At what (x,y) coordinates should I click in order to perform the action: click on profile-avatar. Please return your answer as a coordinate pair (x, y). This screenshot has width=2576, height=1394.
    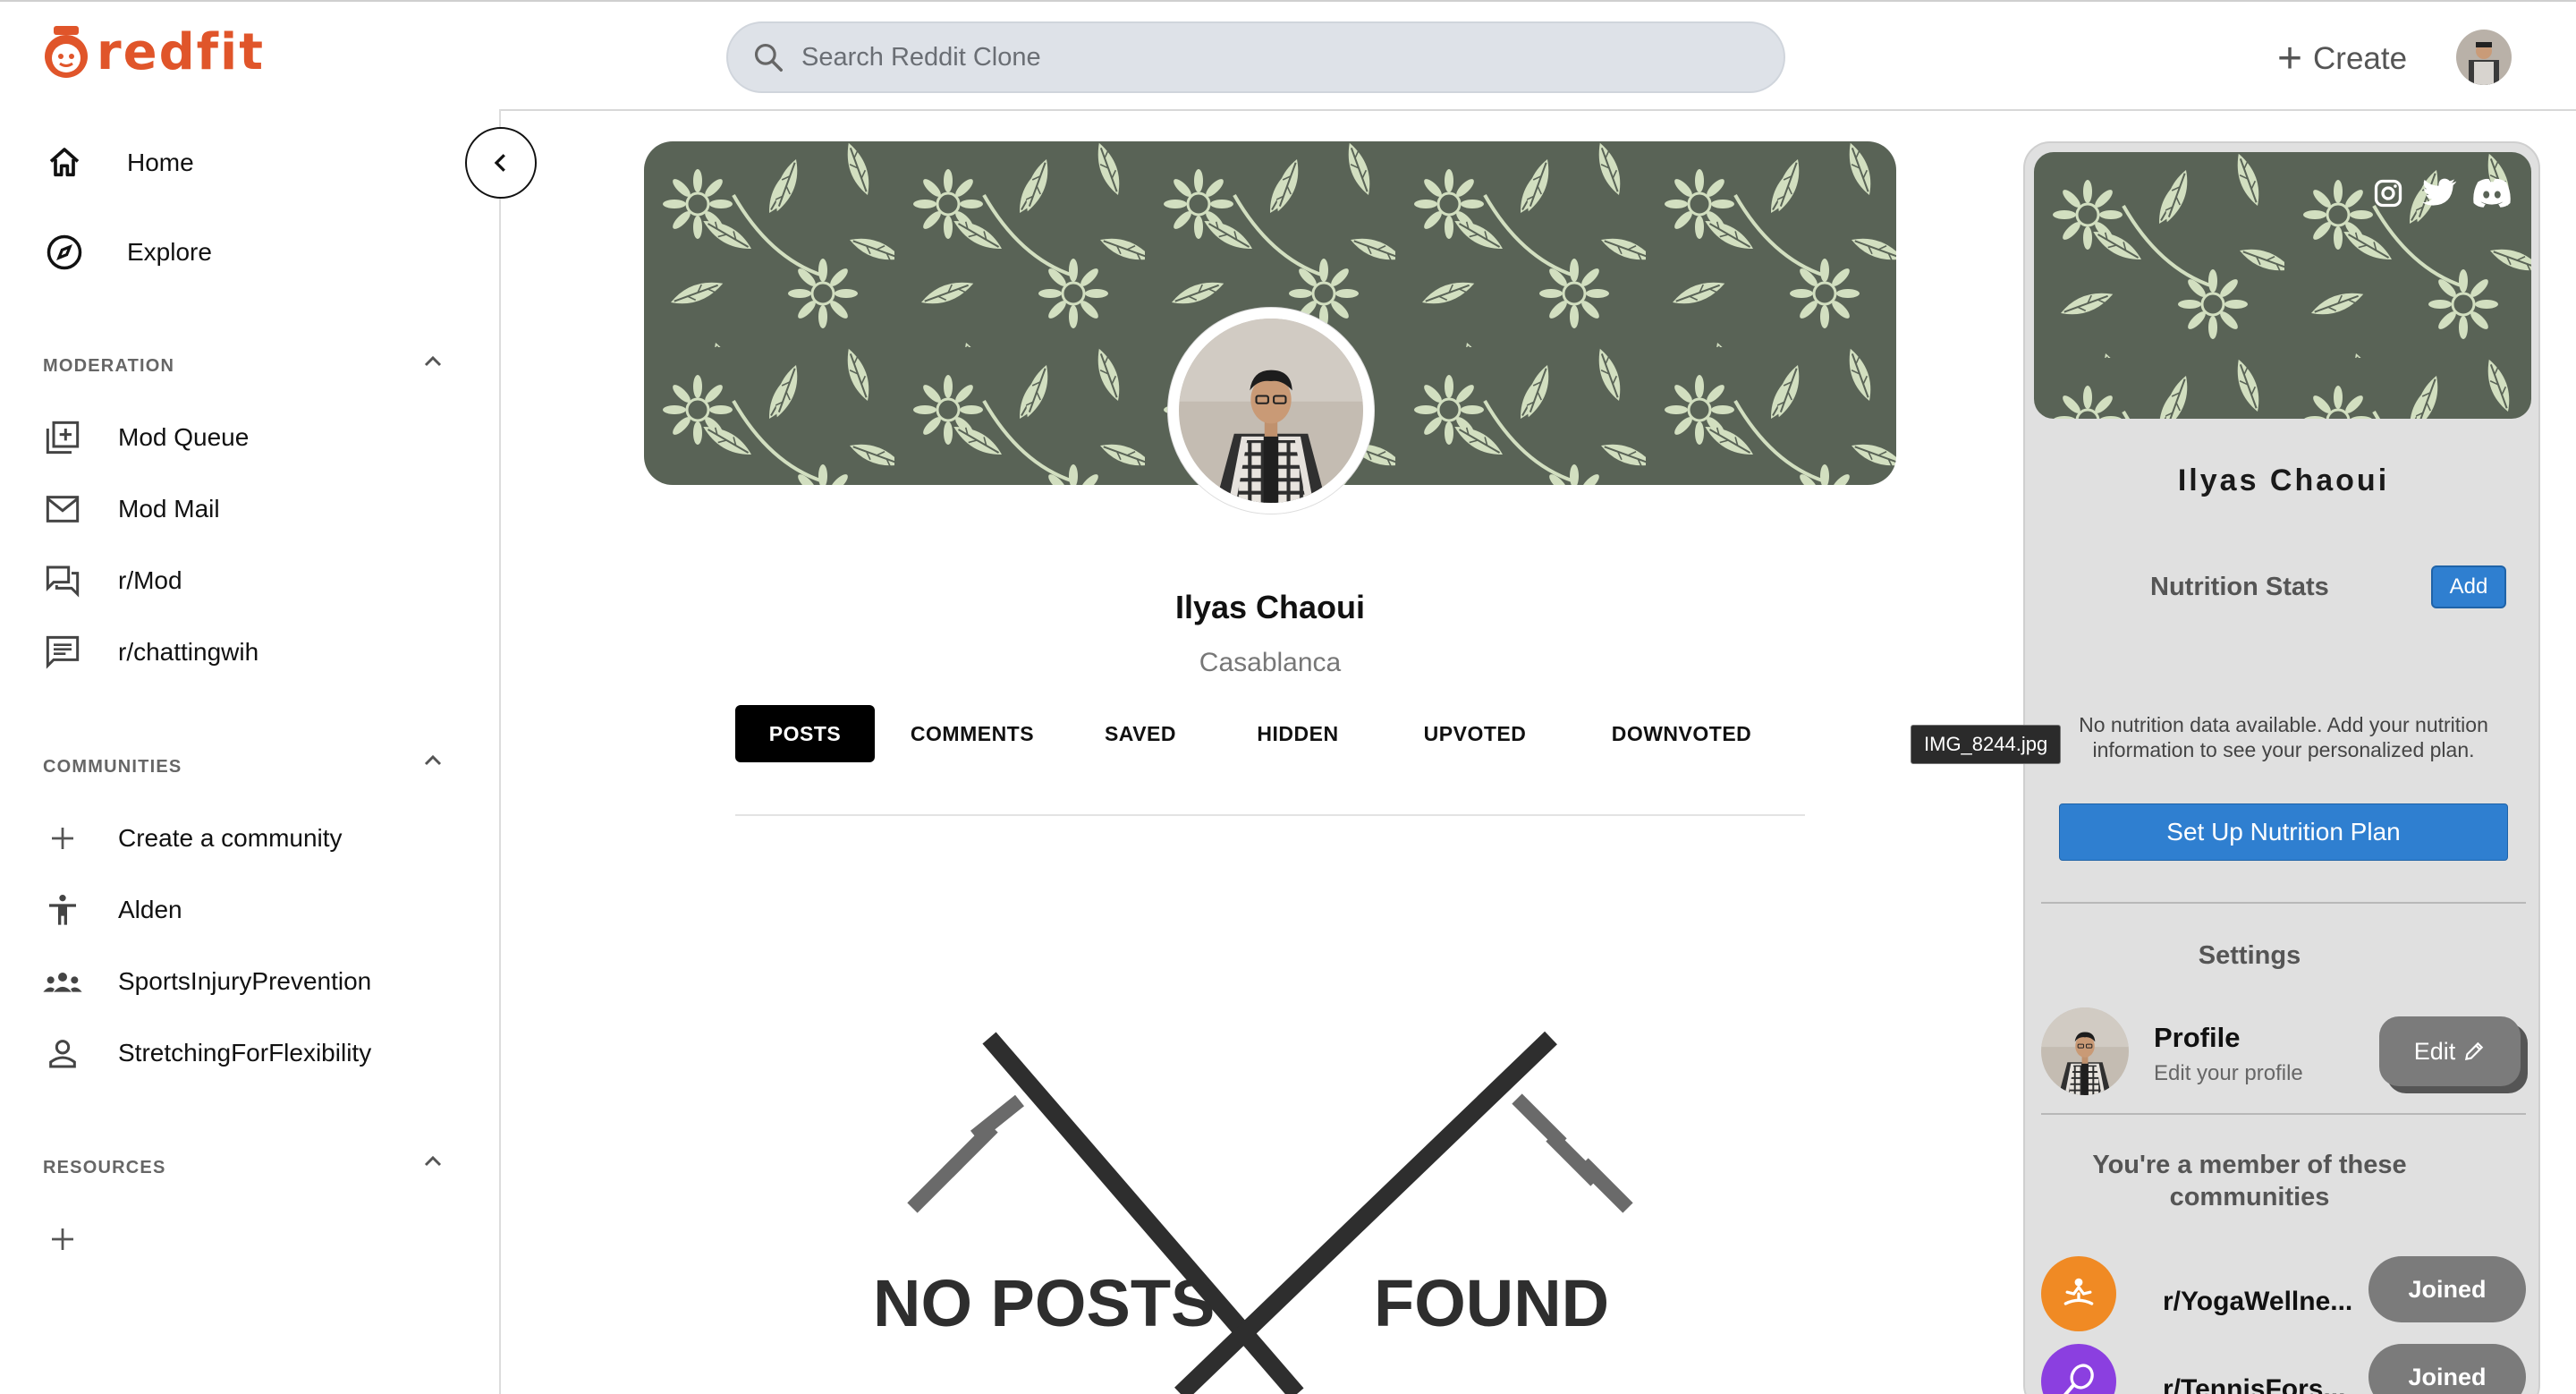
    Looking at the image, I should click on (1271, 411).